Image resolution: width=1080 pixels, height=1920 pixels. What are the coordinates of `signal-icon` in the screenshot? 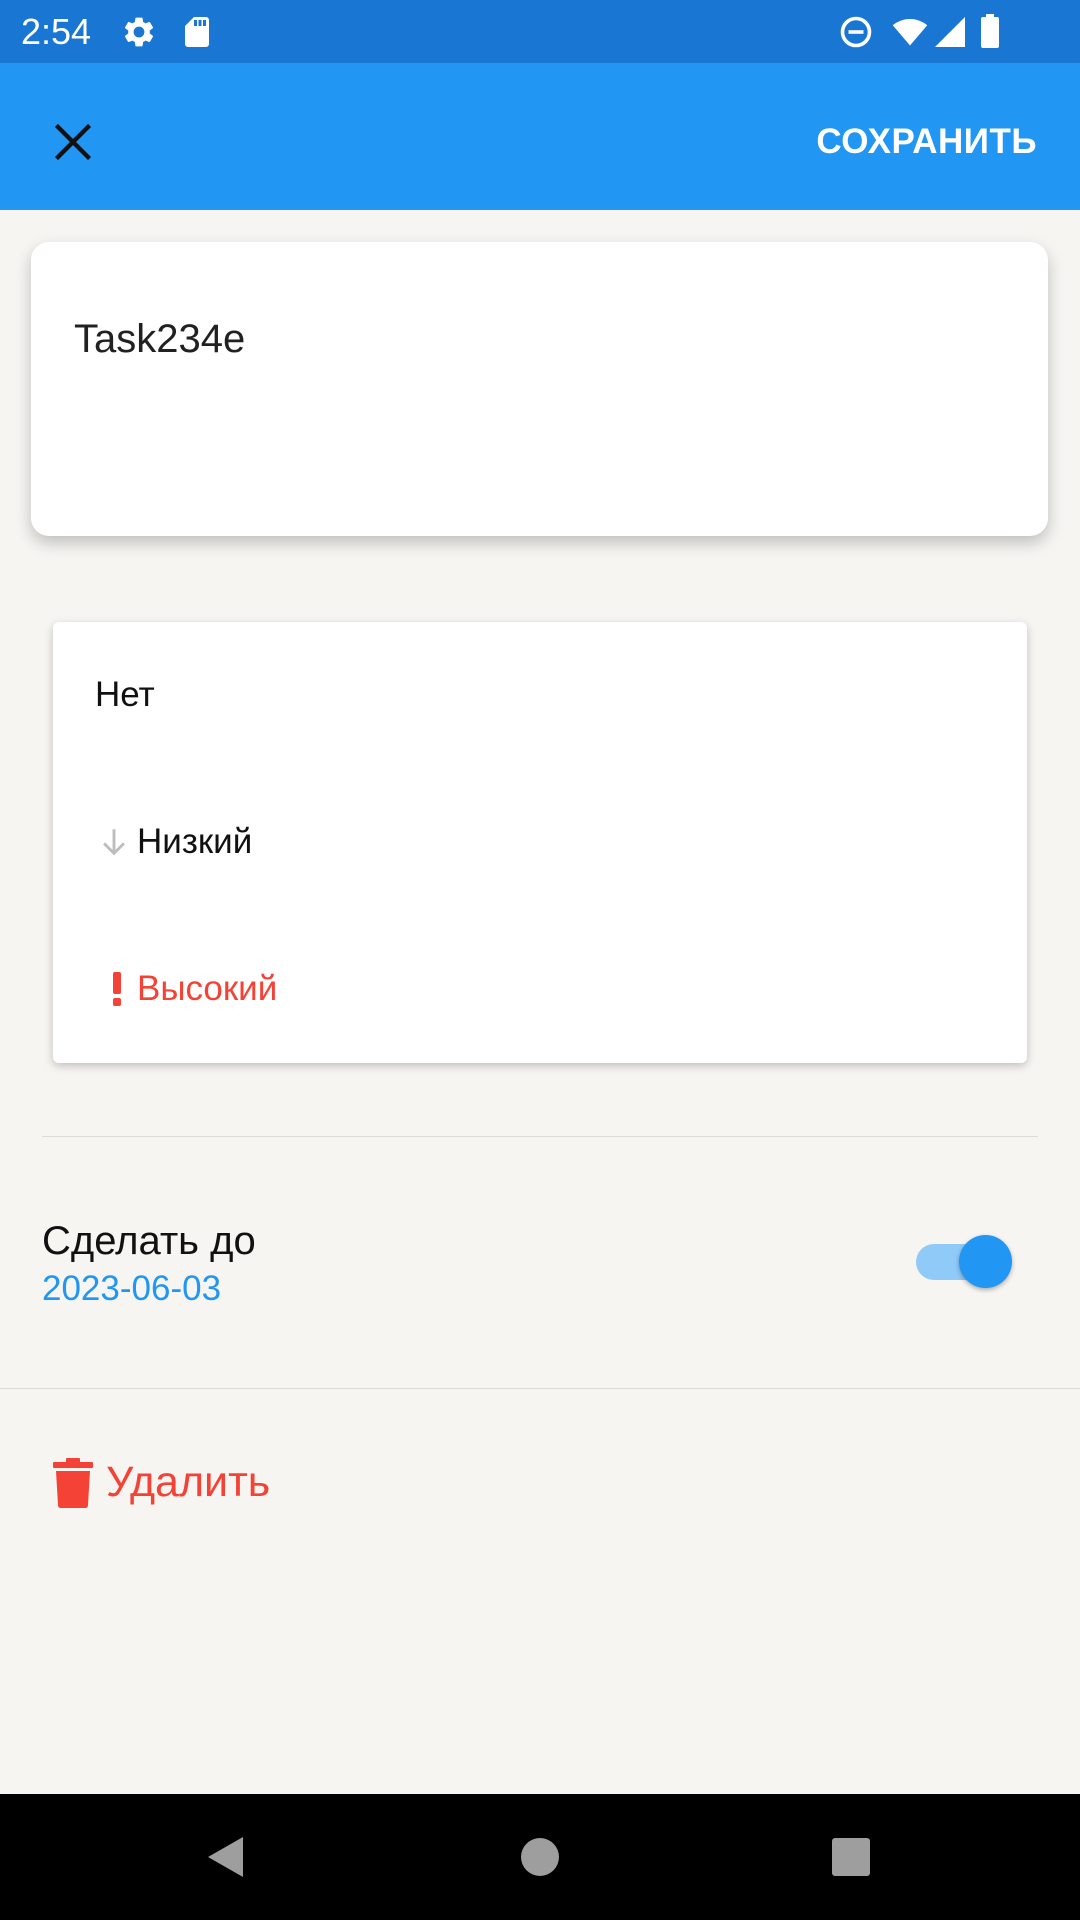 It's located at (950, 32).